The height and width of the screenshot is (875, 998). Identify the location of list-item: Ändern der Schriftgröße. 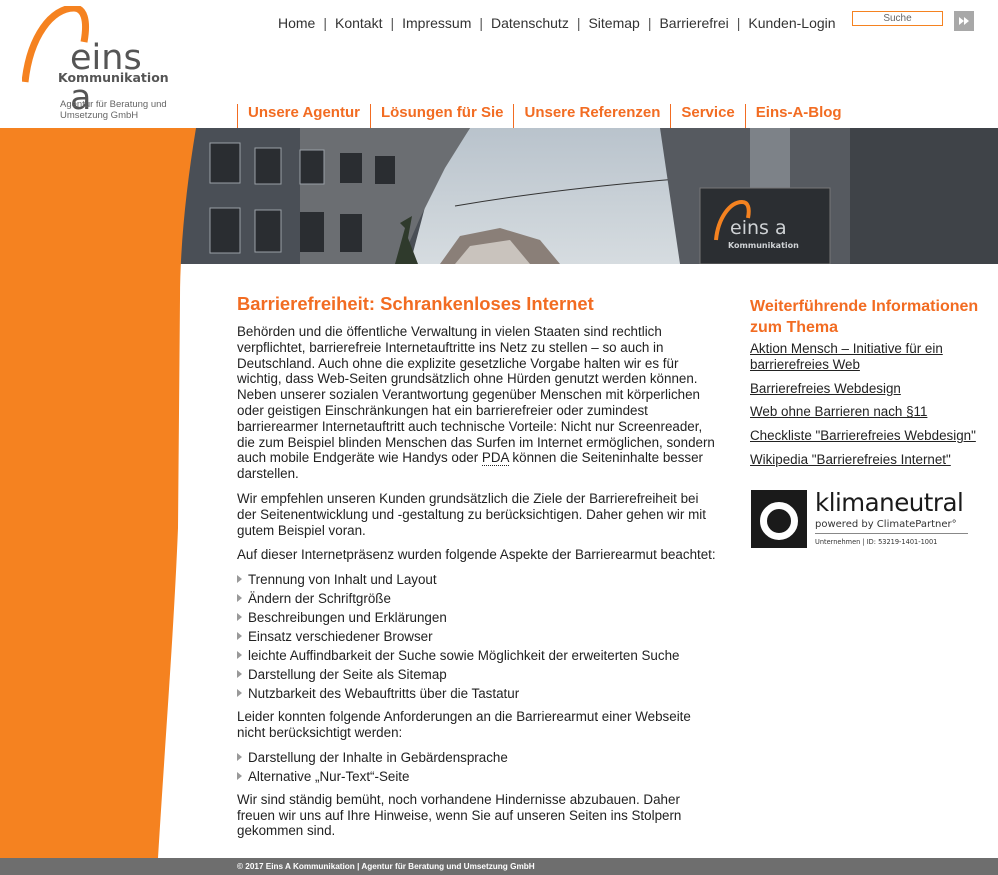
(478, 600).